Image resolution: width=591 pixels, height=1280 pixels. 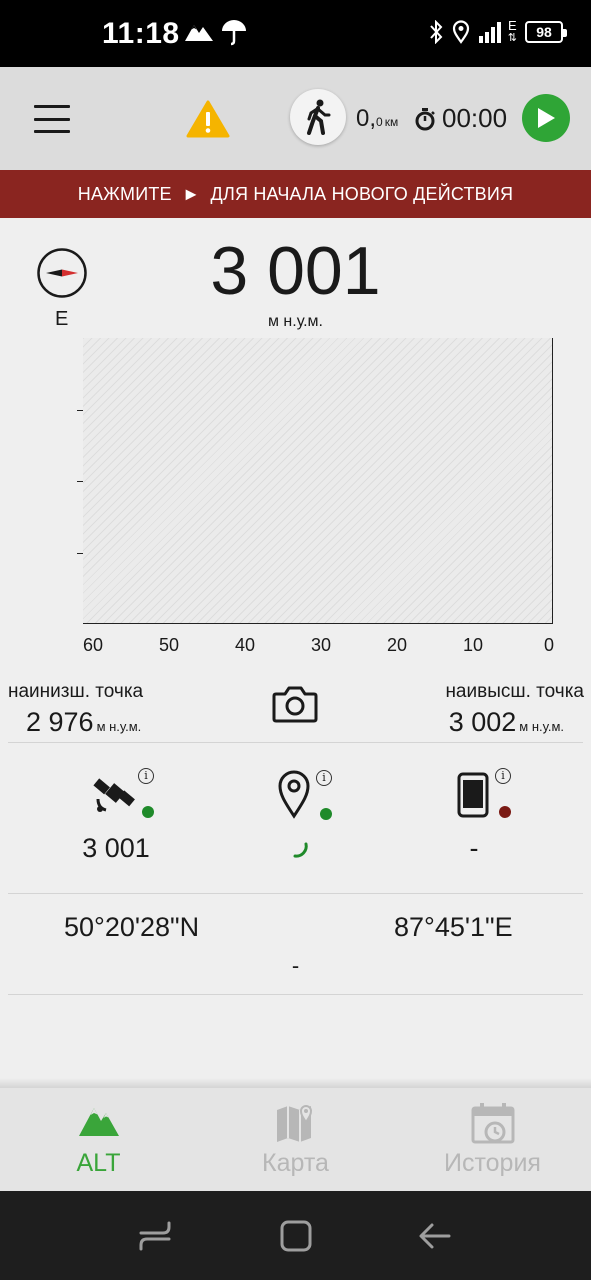 I want to click on start-activity-button, so click(x=546, y=118).